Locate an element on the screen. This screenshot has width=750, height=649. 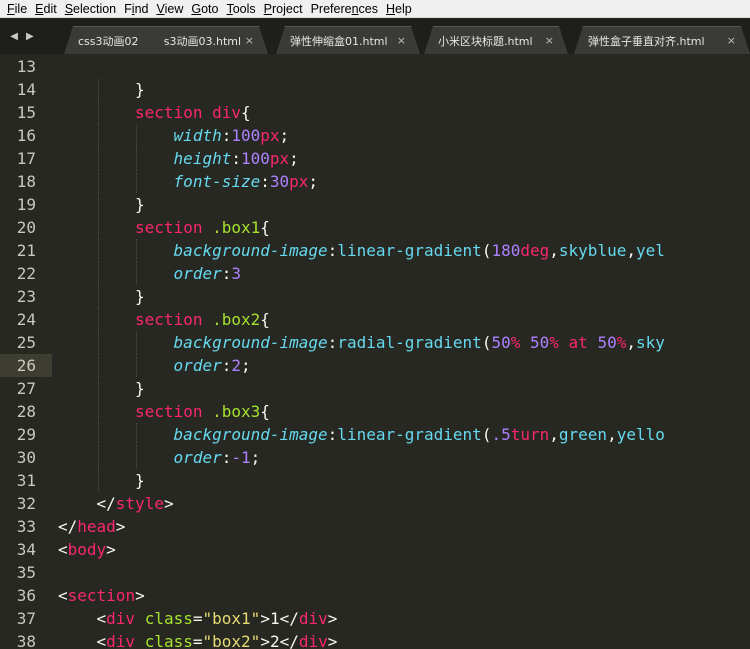
code-token: body is located at coordinates (87, 549).